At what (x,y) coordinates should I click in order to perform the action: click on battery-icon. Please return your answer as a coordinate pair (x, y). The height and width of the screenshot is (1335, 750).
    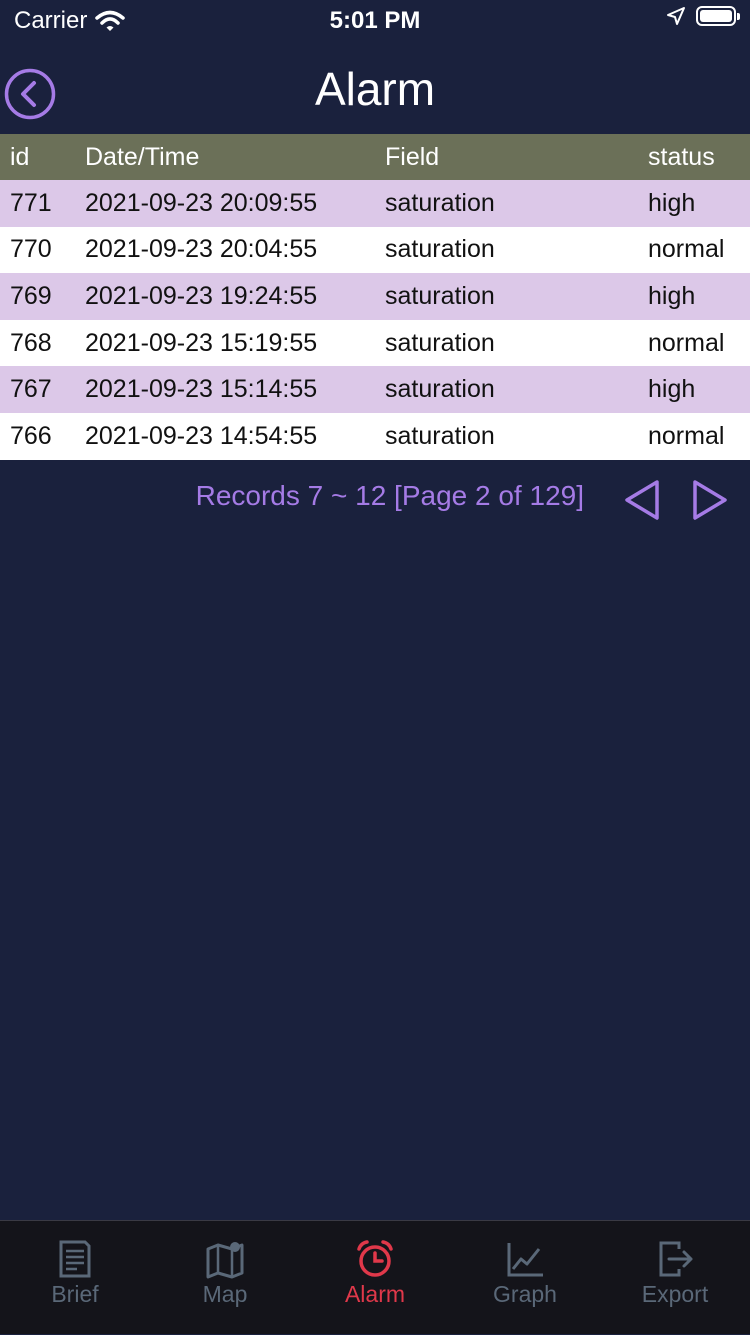
    Looking at the image, I should click on (718, 16).